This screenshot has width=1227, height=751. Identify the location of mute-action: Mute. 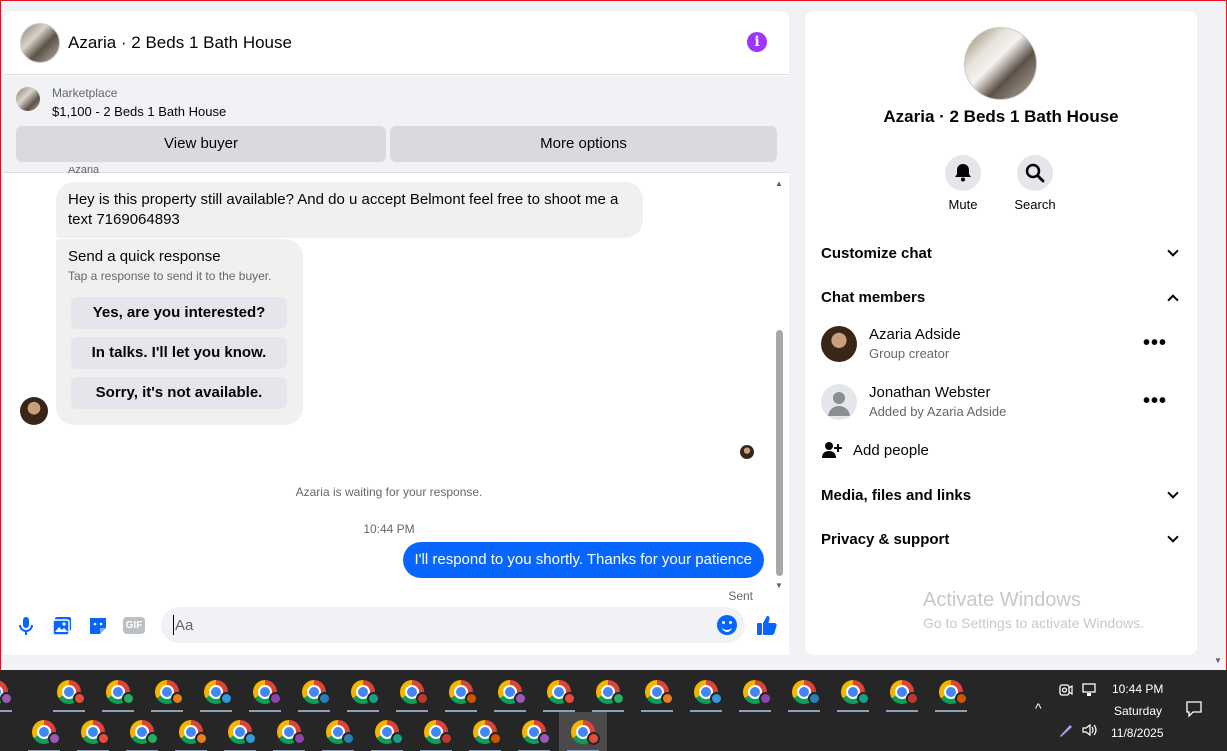
(963, 183).